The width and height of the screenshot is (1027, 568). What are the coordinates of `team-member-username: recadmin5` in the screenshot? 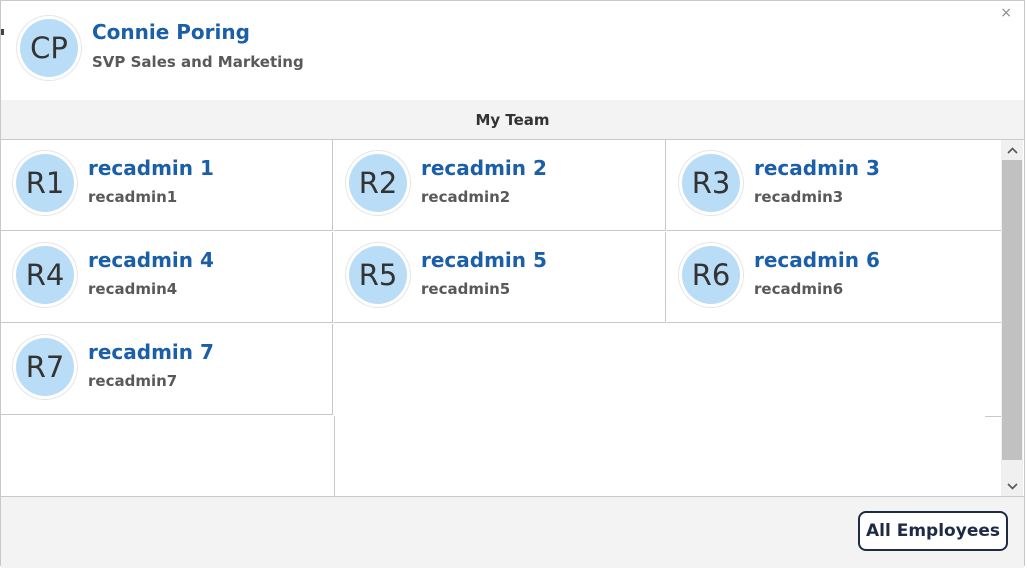 It's located at (466, 289).